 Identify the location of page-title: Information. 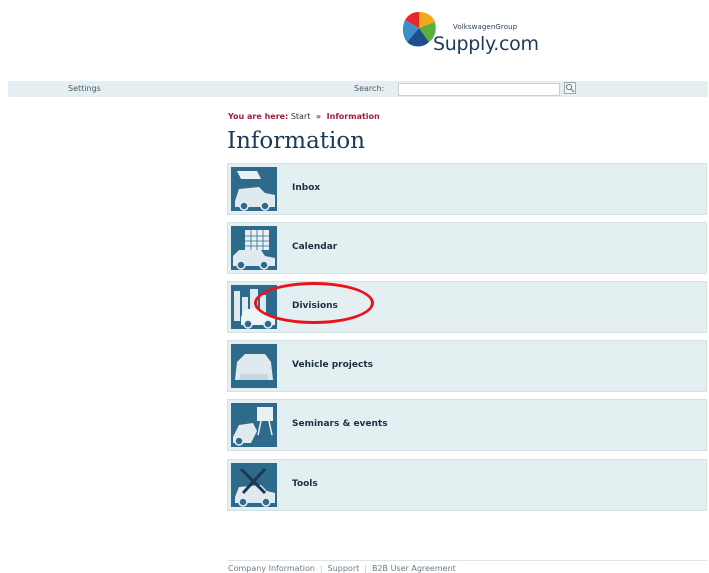
(296, 141).